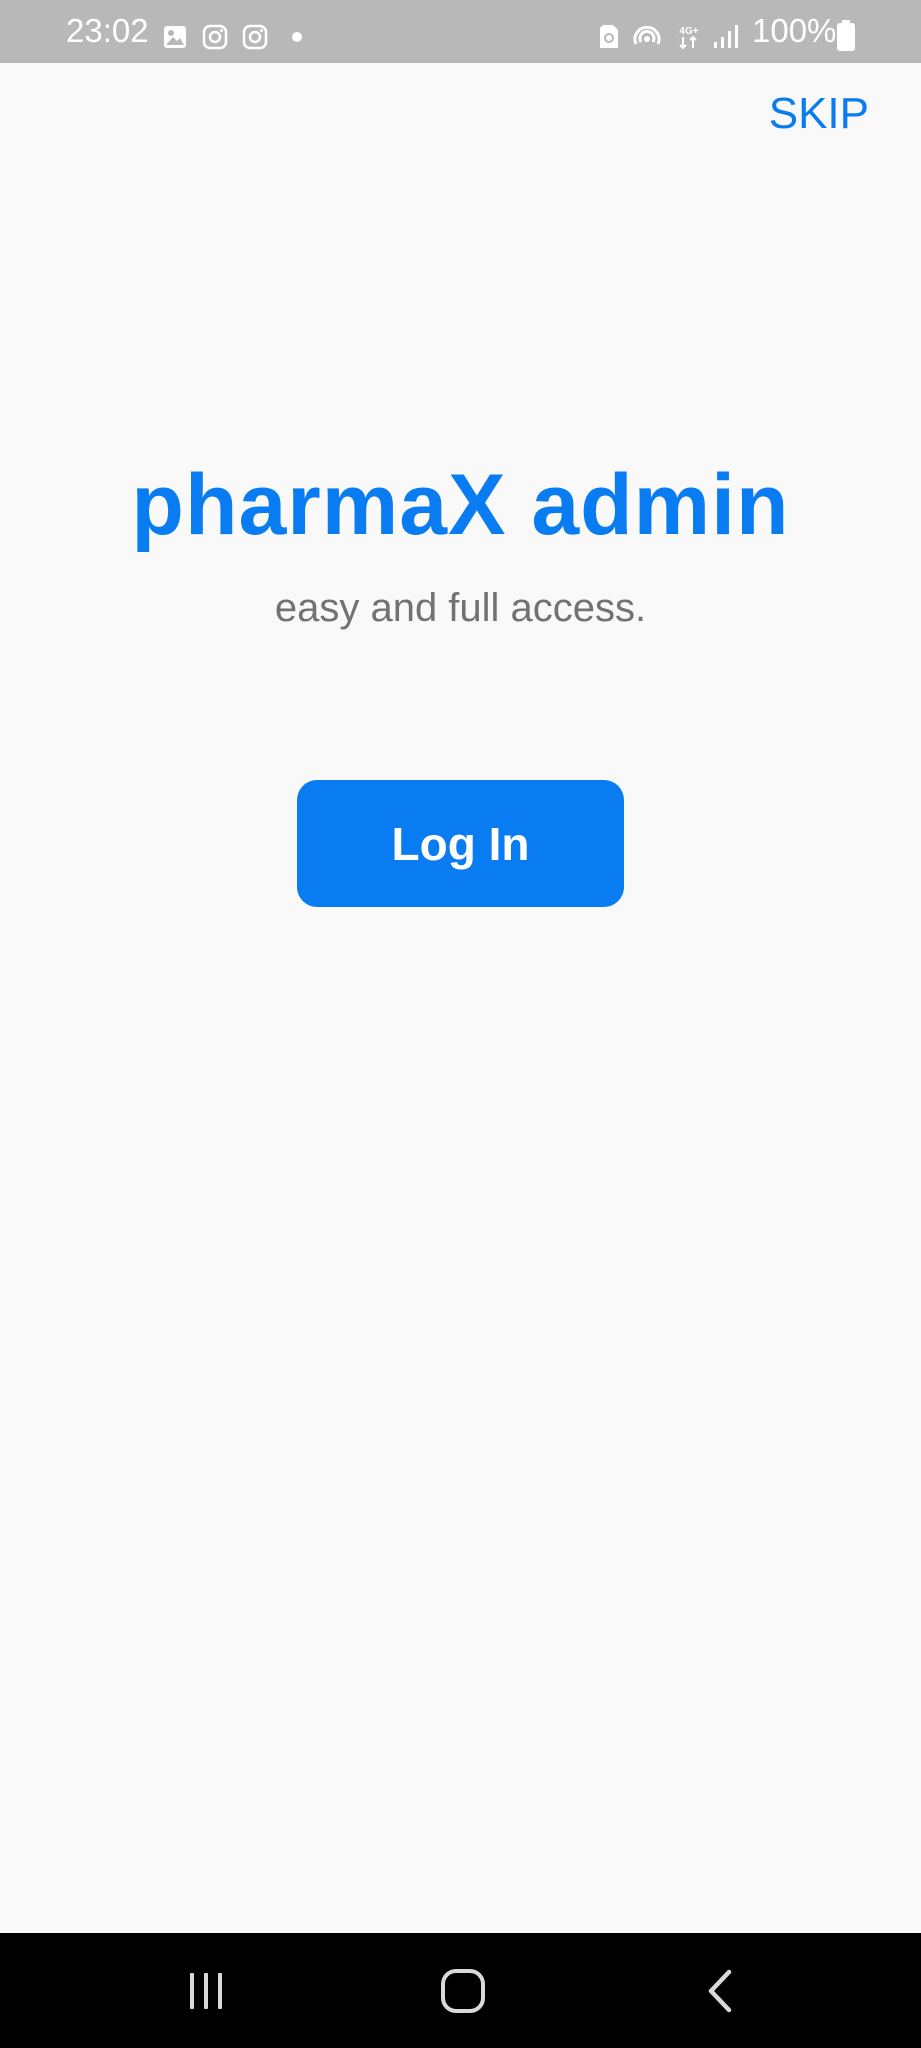  Describe the element at coordinates (689, 38) in the screenshot. I see `4g-plus-icon: 4G+` at that location.